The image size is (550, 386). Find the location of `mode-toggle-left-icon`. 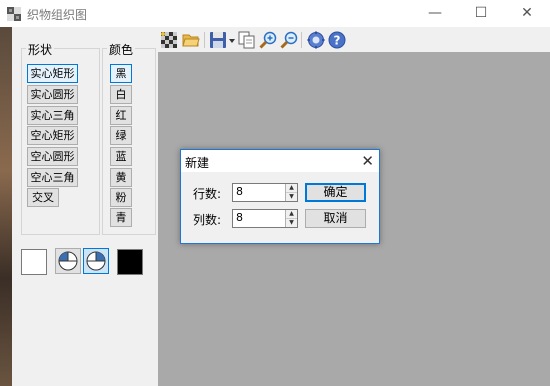

mode-toggle-left-icon is located at coordinates (68, 261).